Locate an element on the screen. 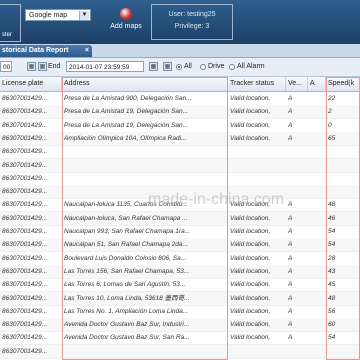 The height and width of the screenshot is (360, 360). watermark: made-in-china.com is located at coordinates (216, 199).